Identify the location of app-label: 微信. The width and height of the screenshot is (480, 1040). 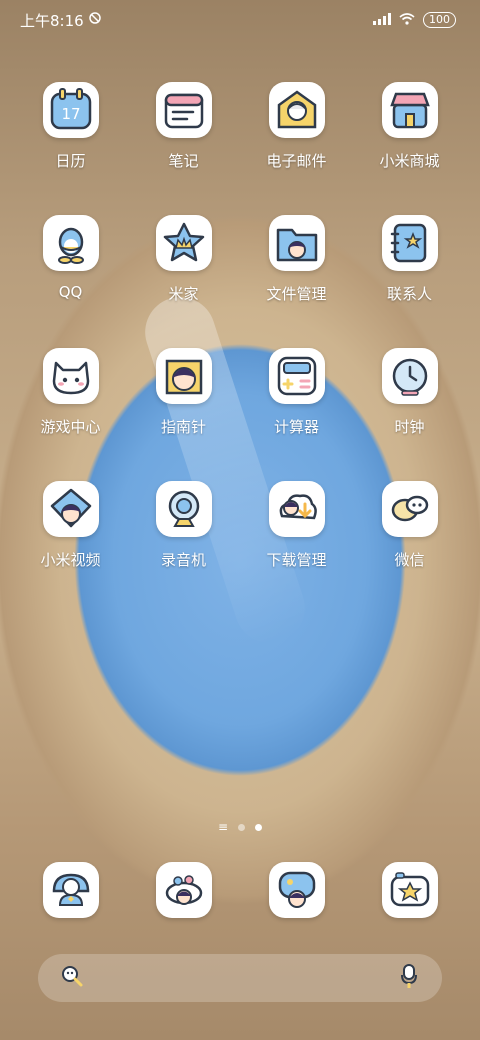
(409, 560).